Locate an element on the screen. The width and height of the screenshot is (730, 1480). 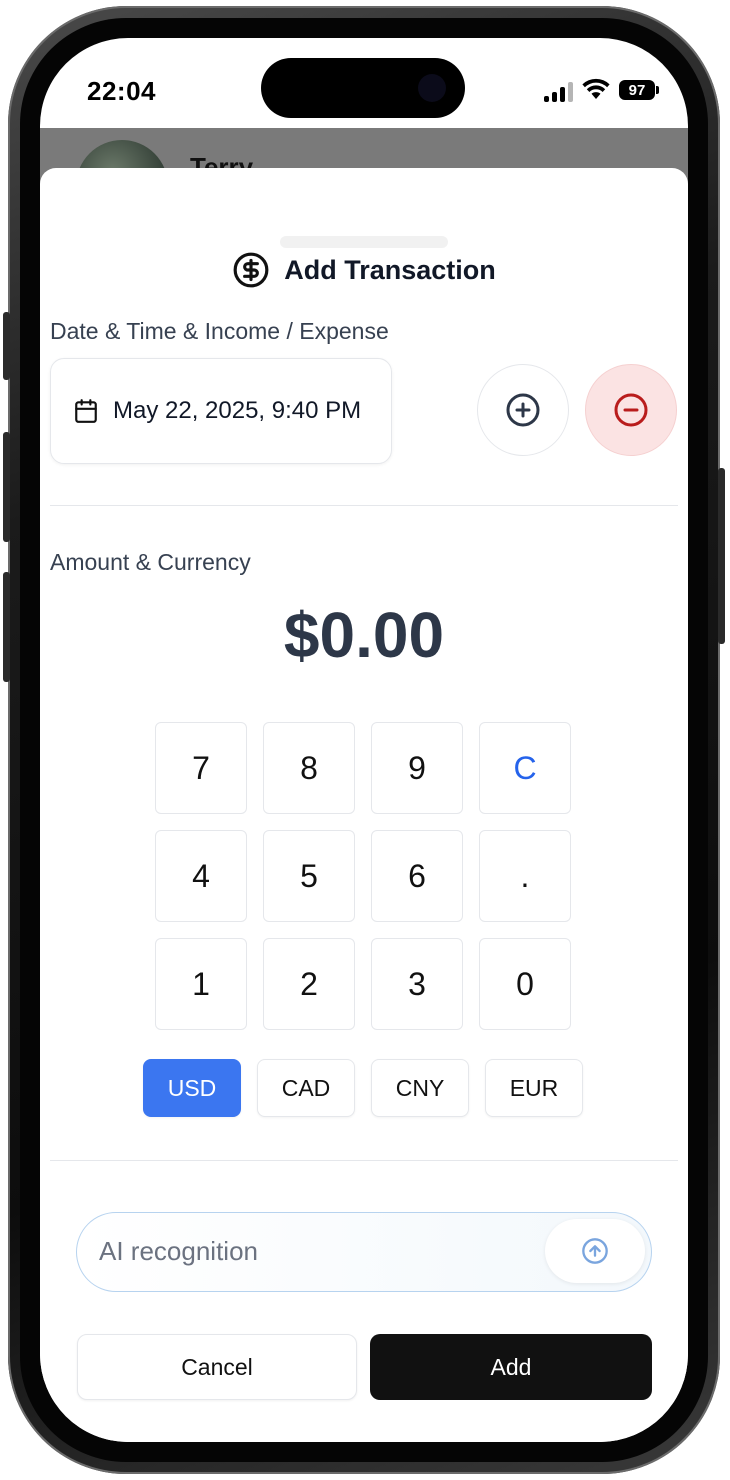
currency-eur: EUR is located at coordinates (534, 1088).